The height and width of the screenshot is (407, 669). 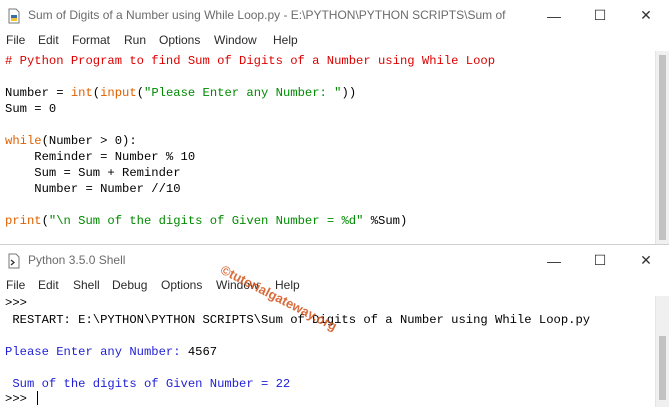 What do you see at coordinates (15, 40) in the screenshot?
I see `menu-file: File` at bounding box center [15, 40].